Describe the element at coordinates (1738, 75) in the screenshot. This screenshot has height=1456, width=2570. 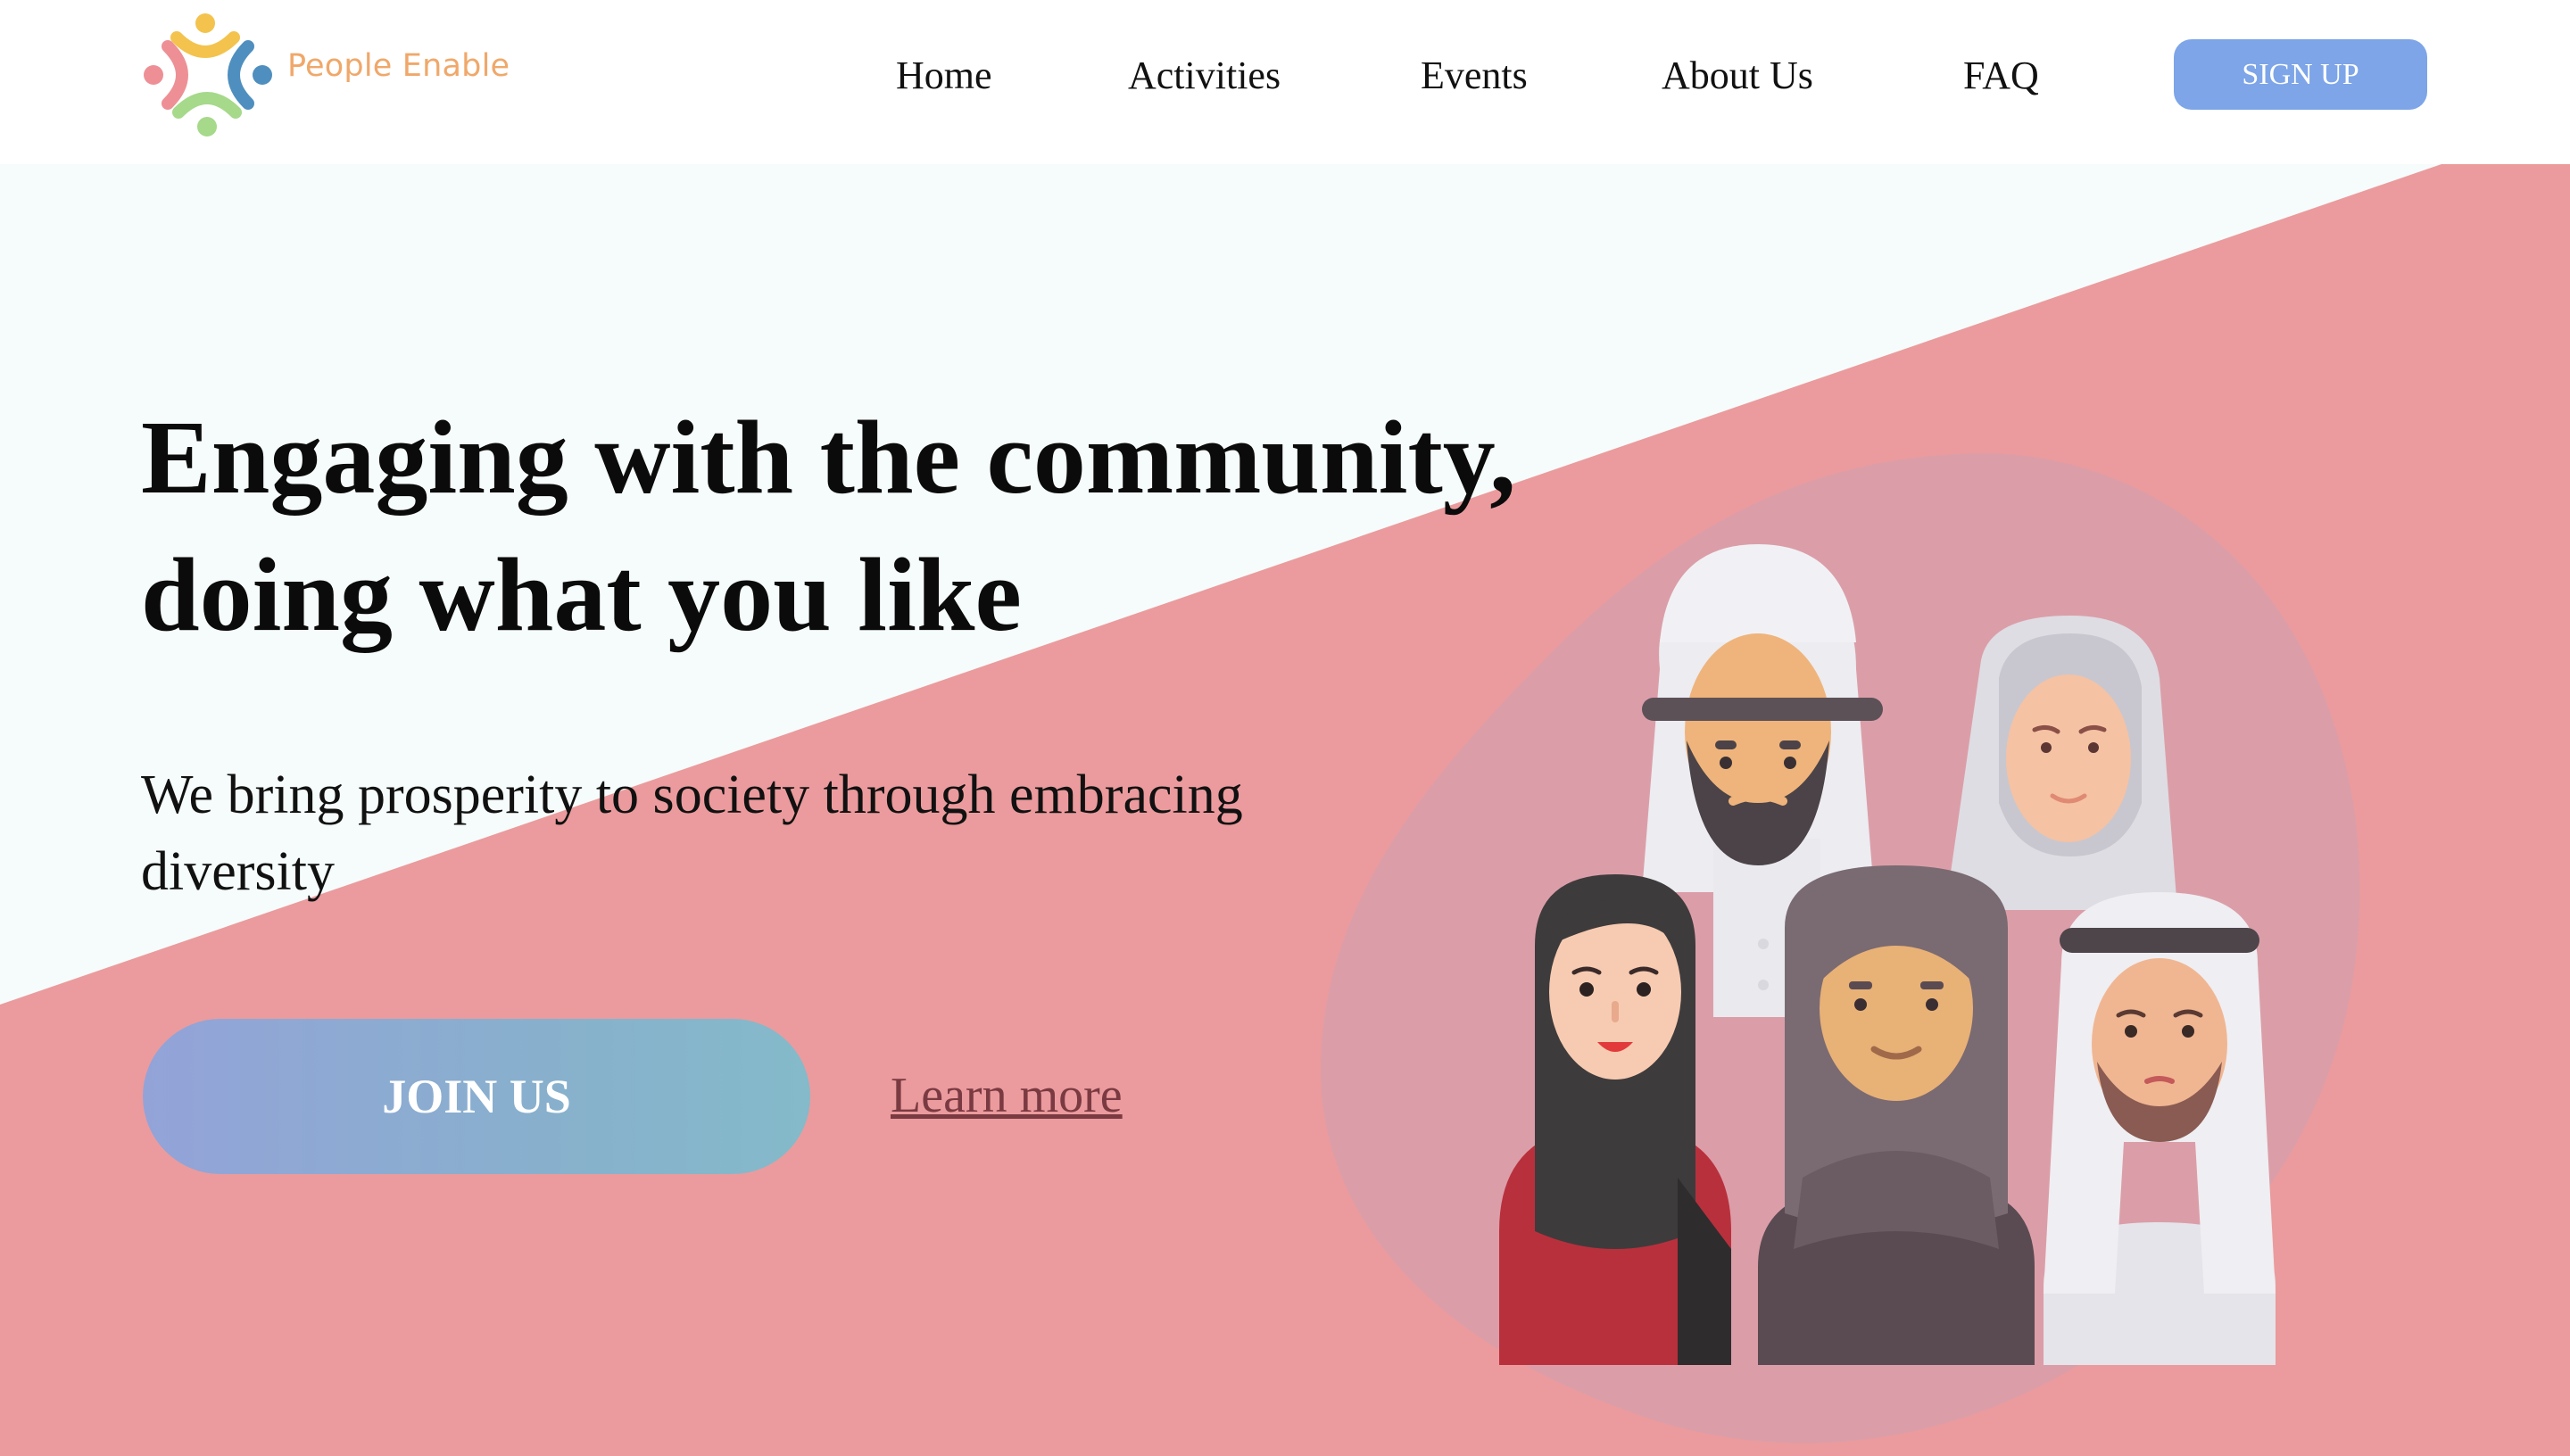
I see `nav-about-us: About Us` at that location.